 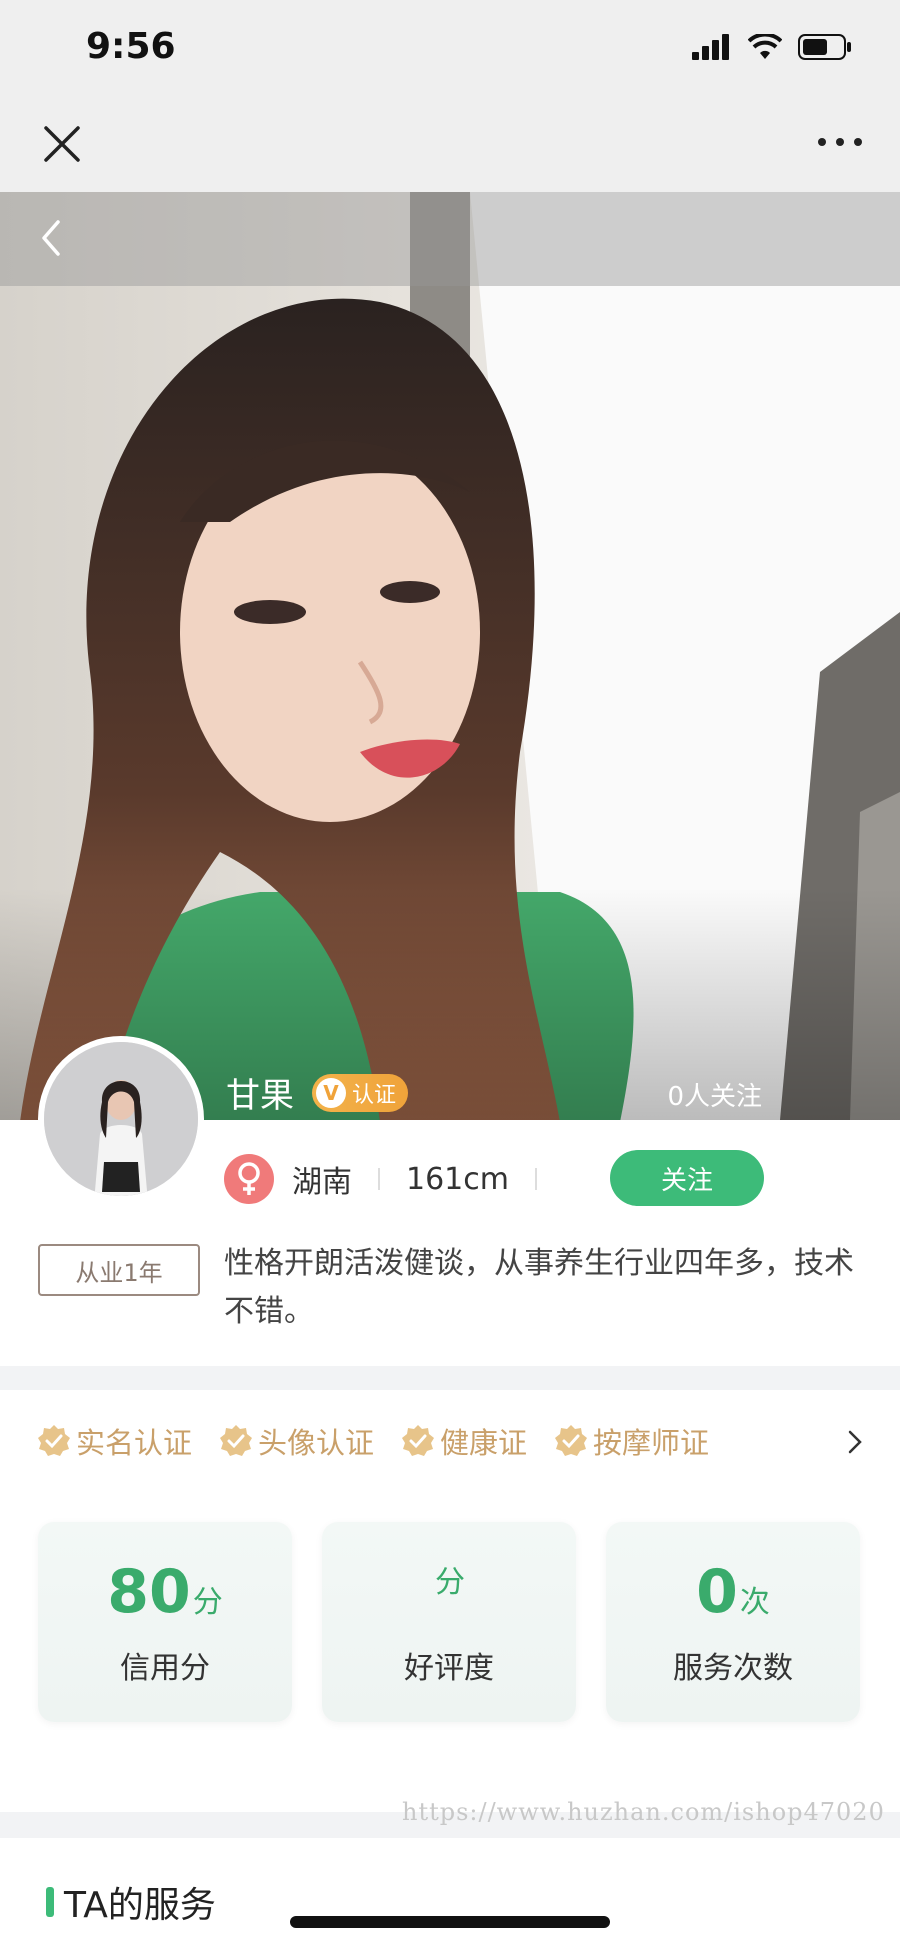 I want to click on close-icon, so click(x=62, y=144).